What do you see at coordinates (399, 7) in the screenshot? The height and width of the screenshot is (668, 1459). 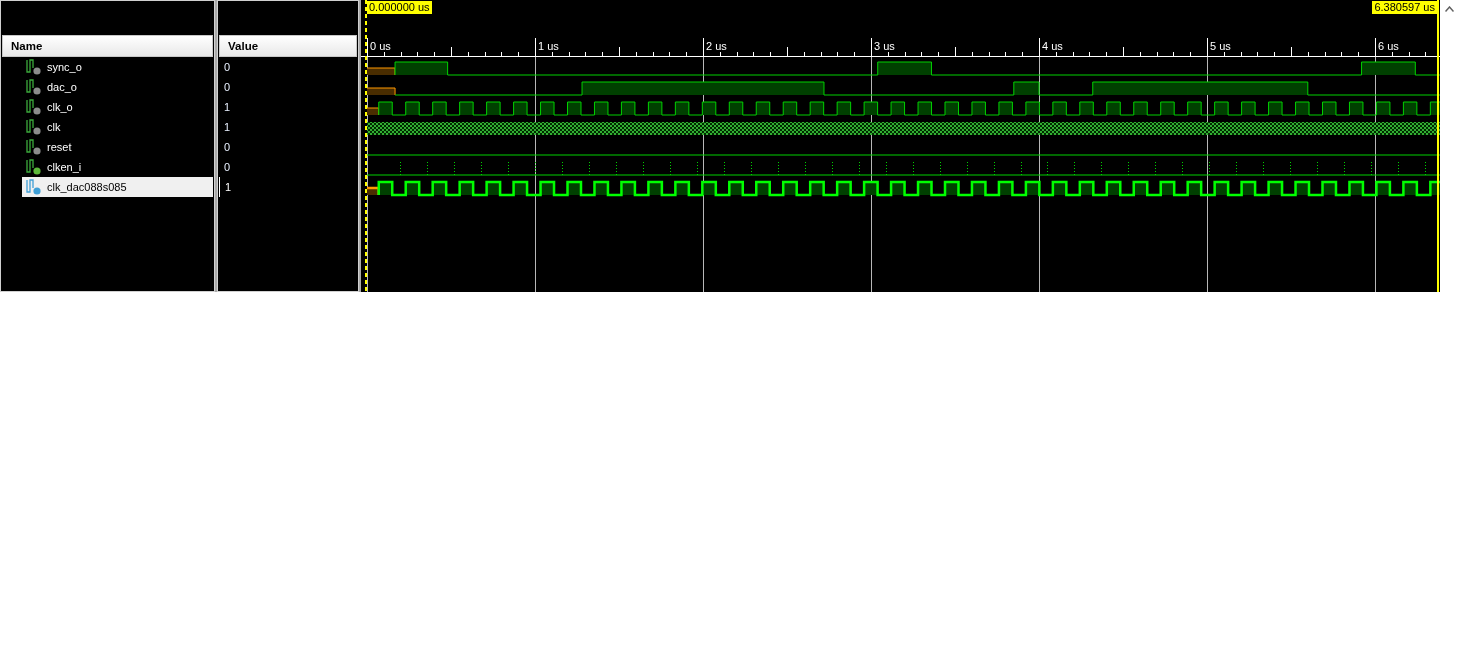 I see `cursor-time-label: 0.000000 us` at bounding box center [399, 7].